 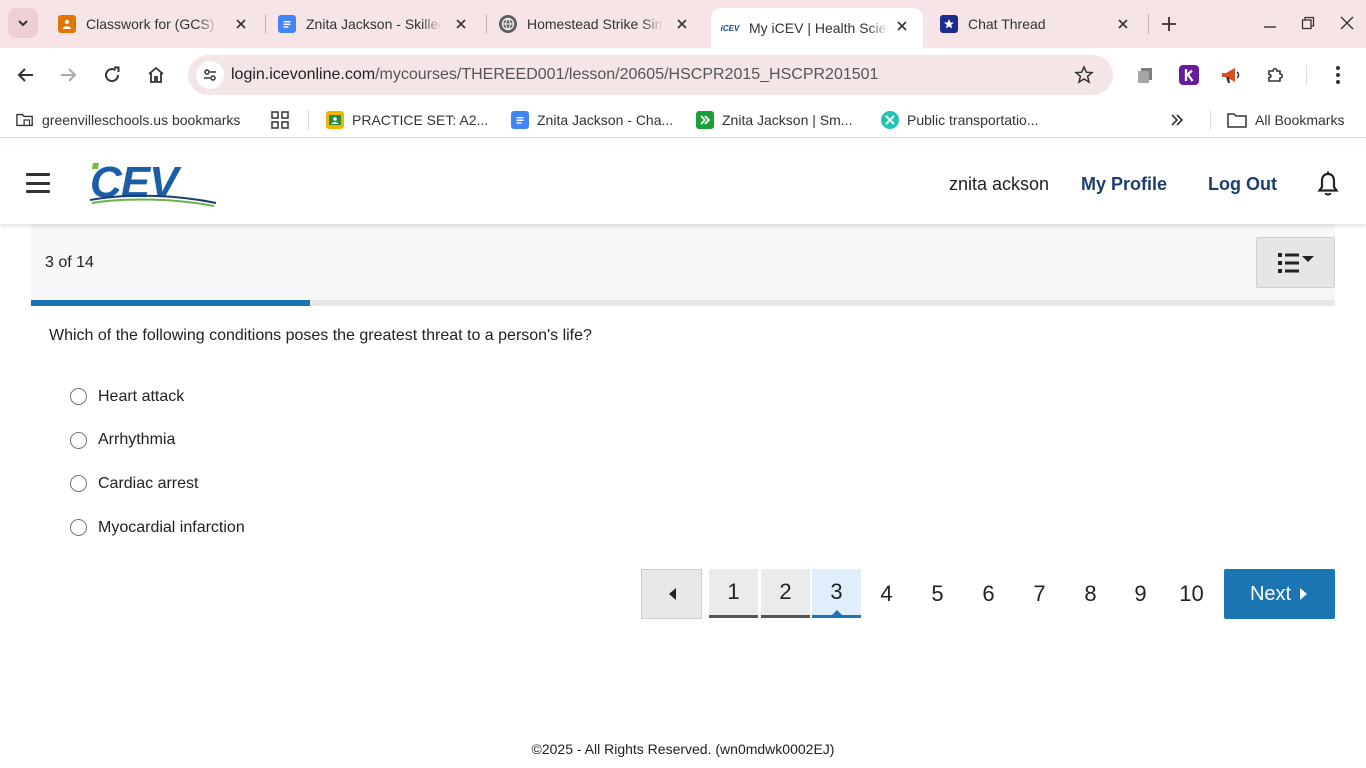 What do you see at coordinates (949, 24) in the screenshot?
I see `star-badge-icon` at bounding box center [949, 24].